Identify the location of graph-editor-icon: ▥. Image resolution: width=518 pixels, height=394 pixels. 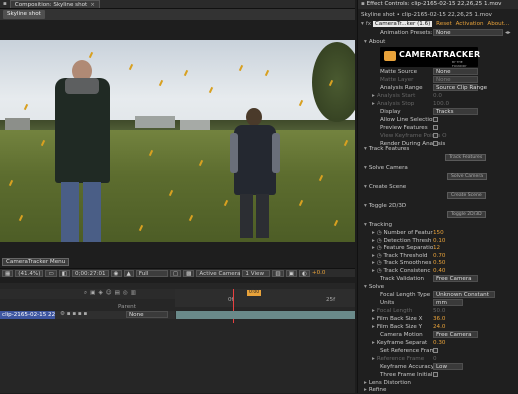
(135, 293).